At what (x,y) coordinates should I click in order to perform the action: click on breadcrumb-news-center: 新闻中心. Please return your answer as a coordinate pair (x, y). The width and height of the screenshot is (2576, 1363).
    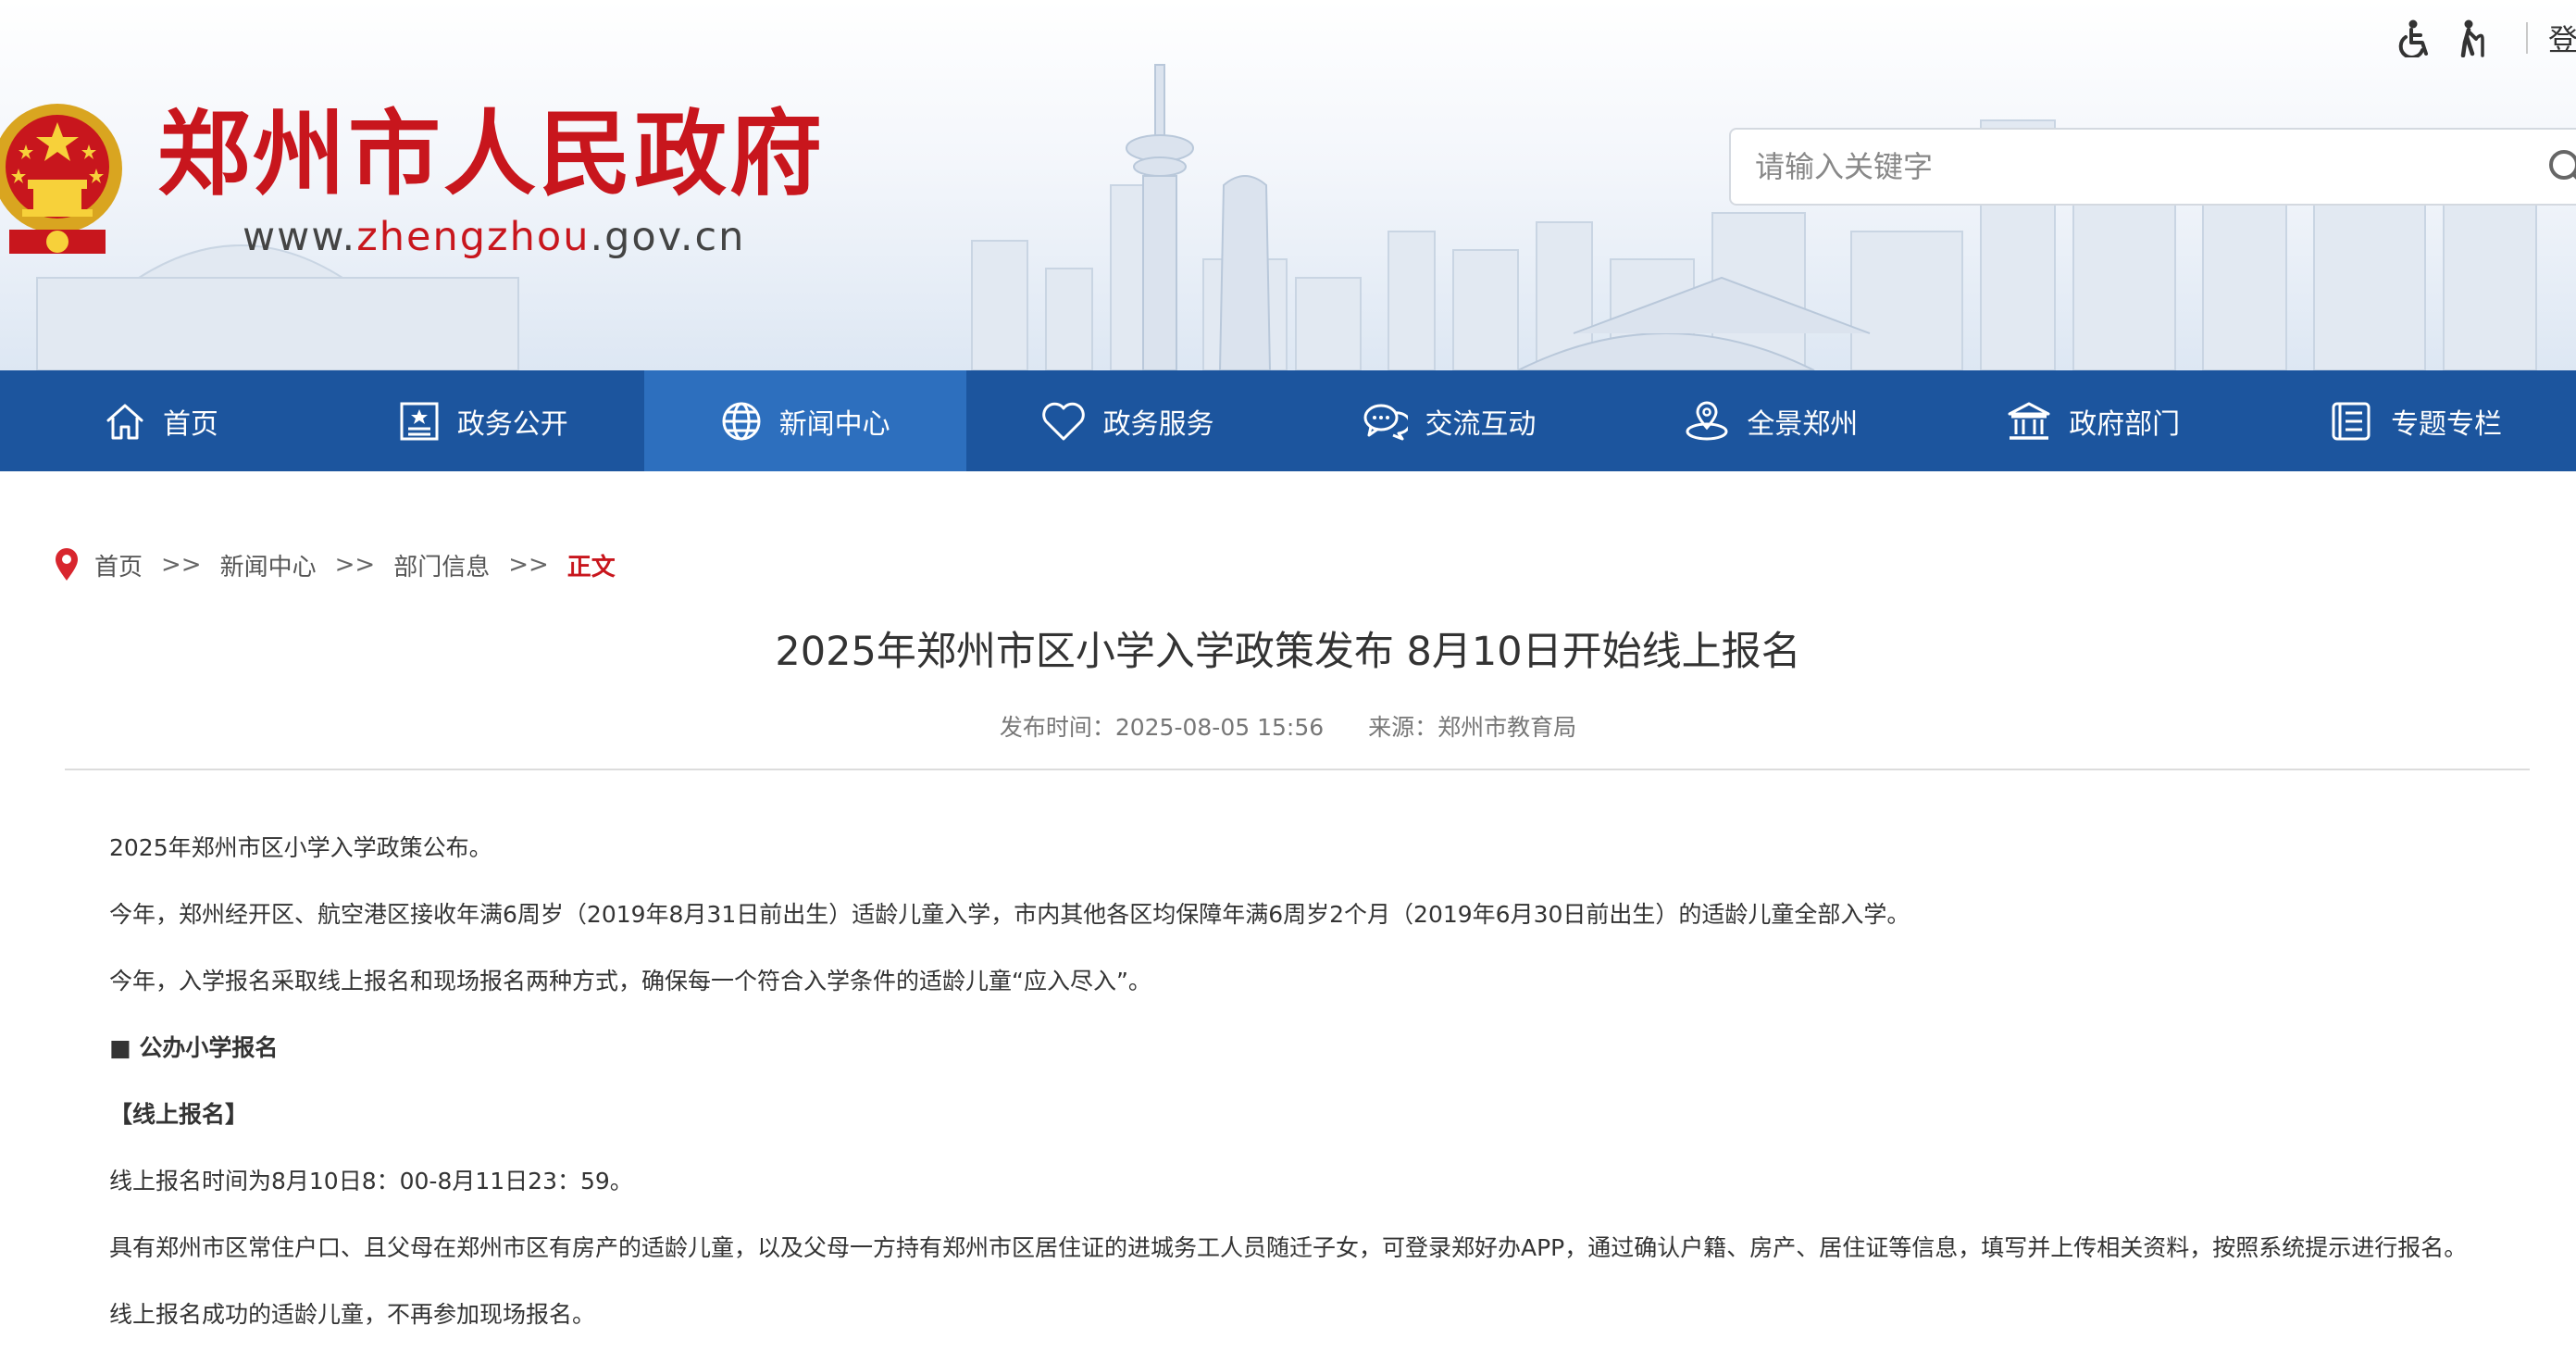
    Looking at the image, I should click on (268, 565).